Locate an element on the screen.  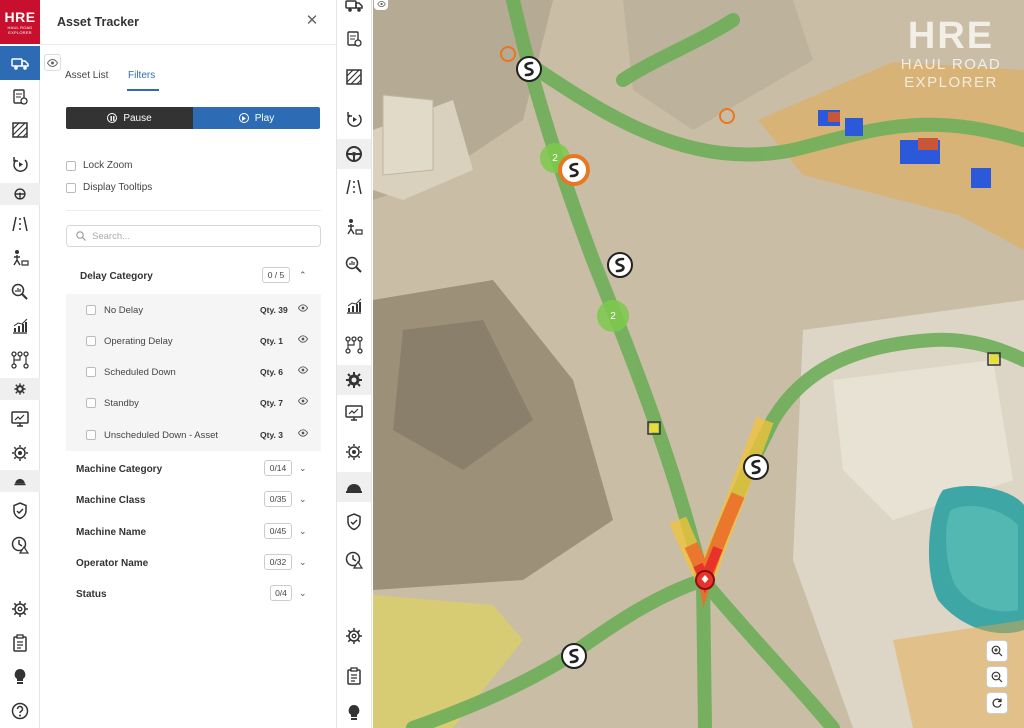
selected-haul-truck-marker is located at coordinates (574, 170).